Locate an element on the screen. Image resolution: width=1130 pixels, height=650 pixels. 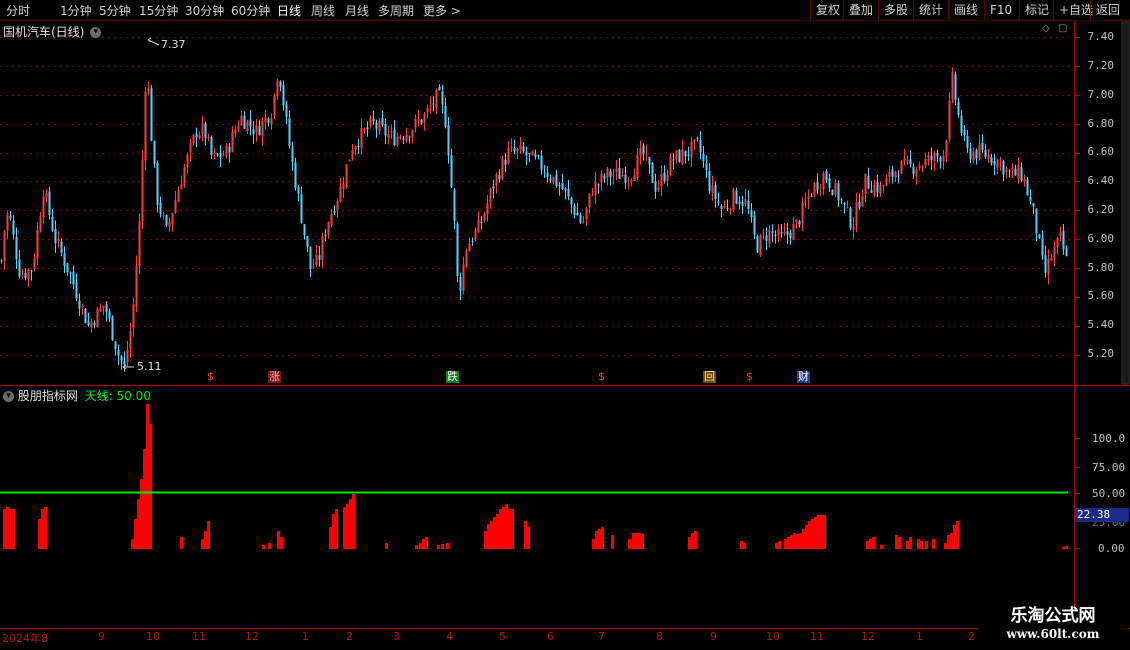
draw-line-button: 画线 is located at coordinates (965, 10).